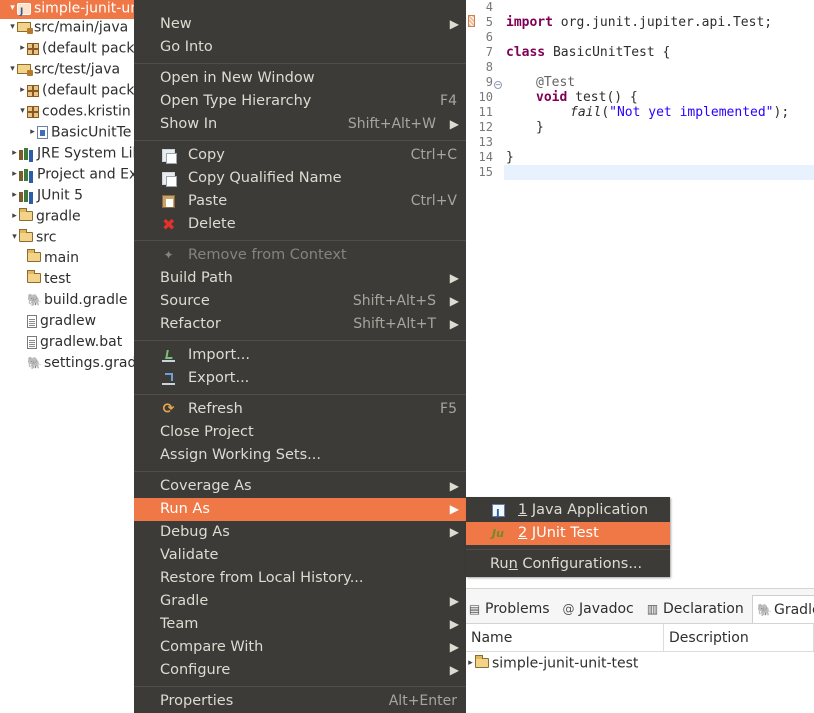 This screenshot has width=814, height=713. I want to click on menu-item-compare-with: Compare With ▶, so click(300, 647).